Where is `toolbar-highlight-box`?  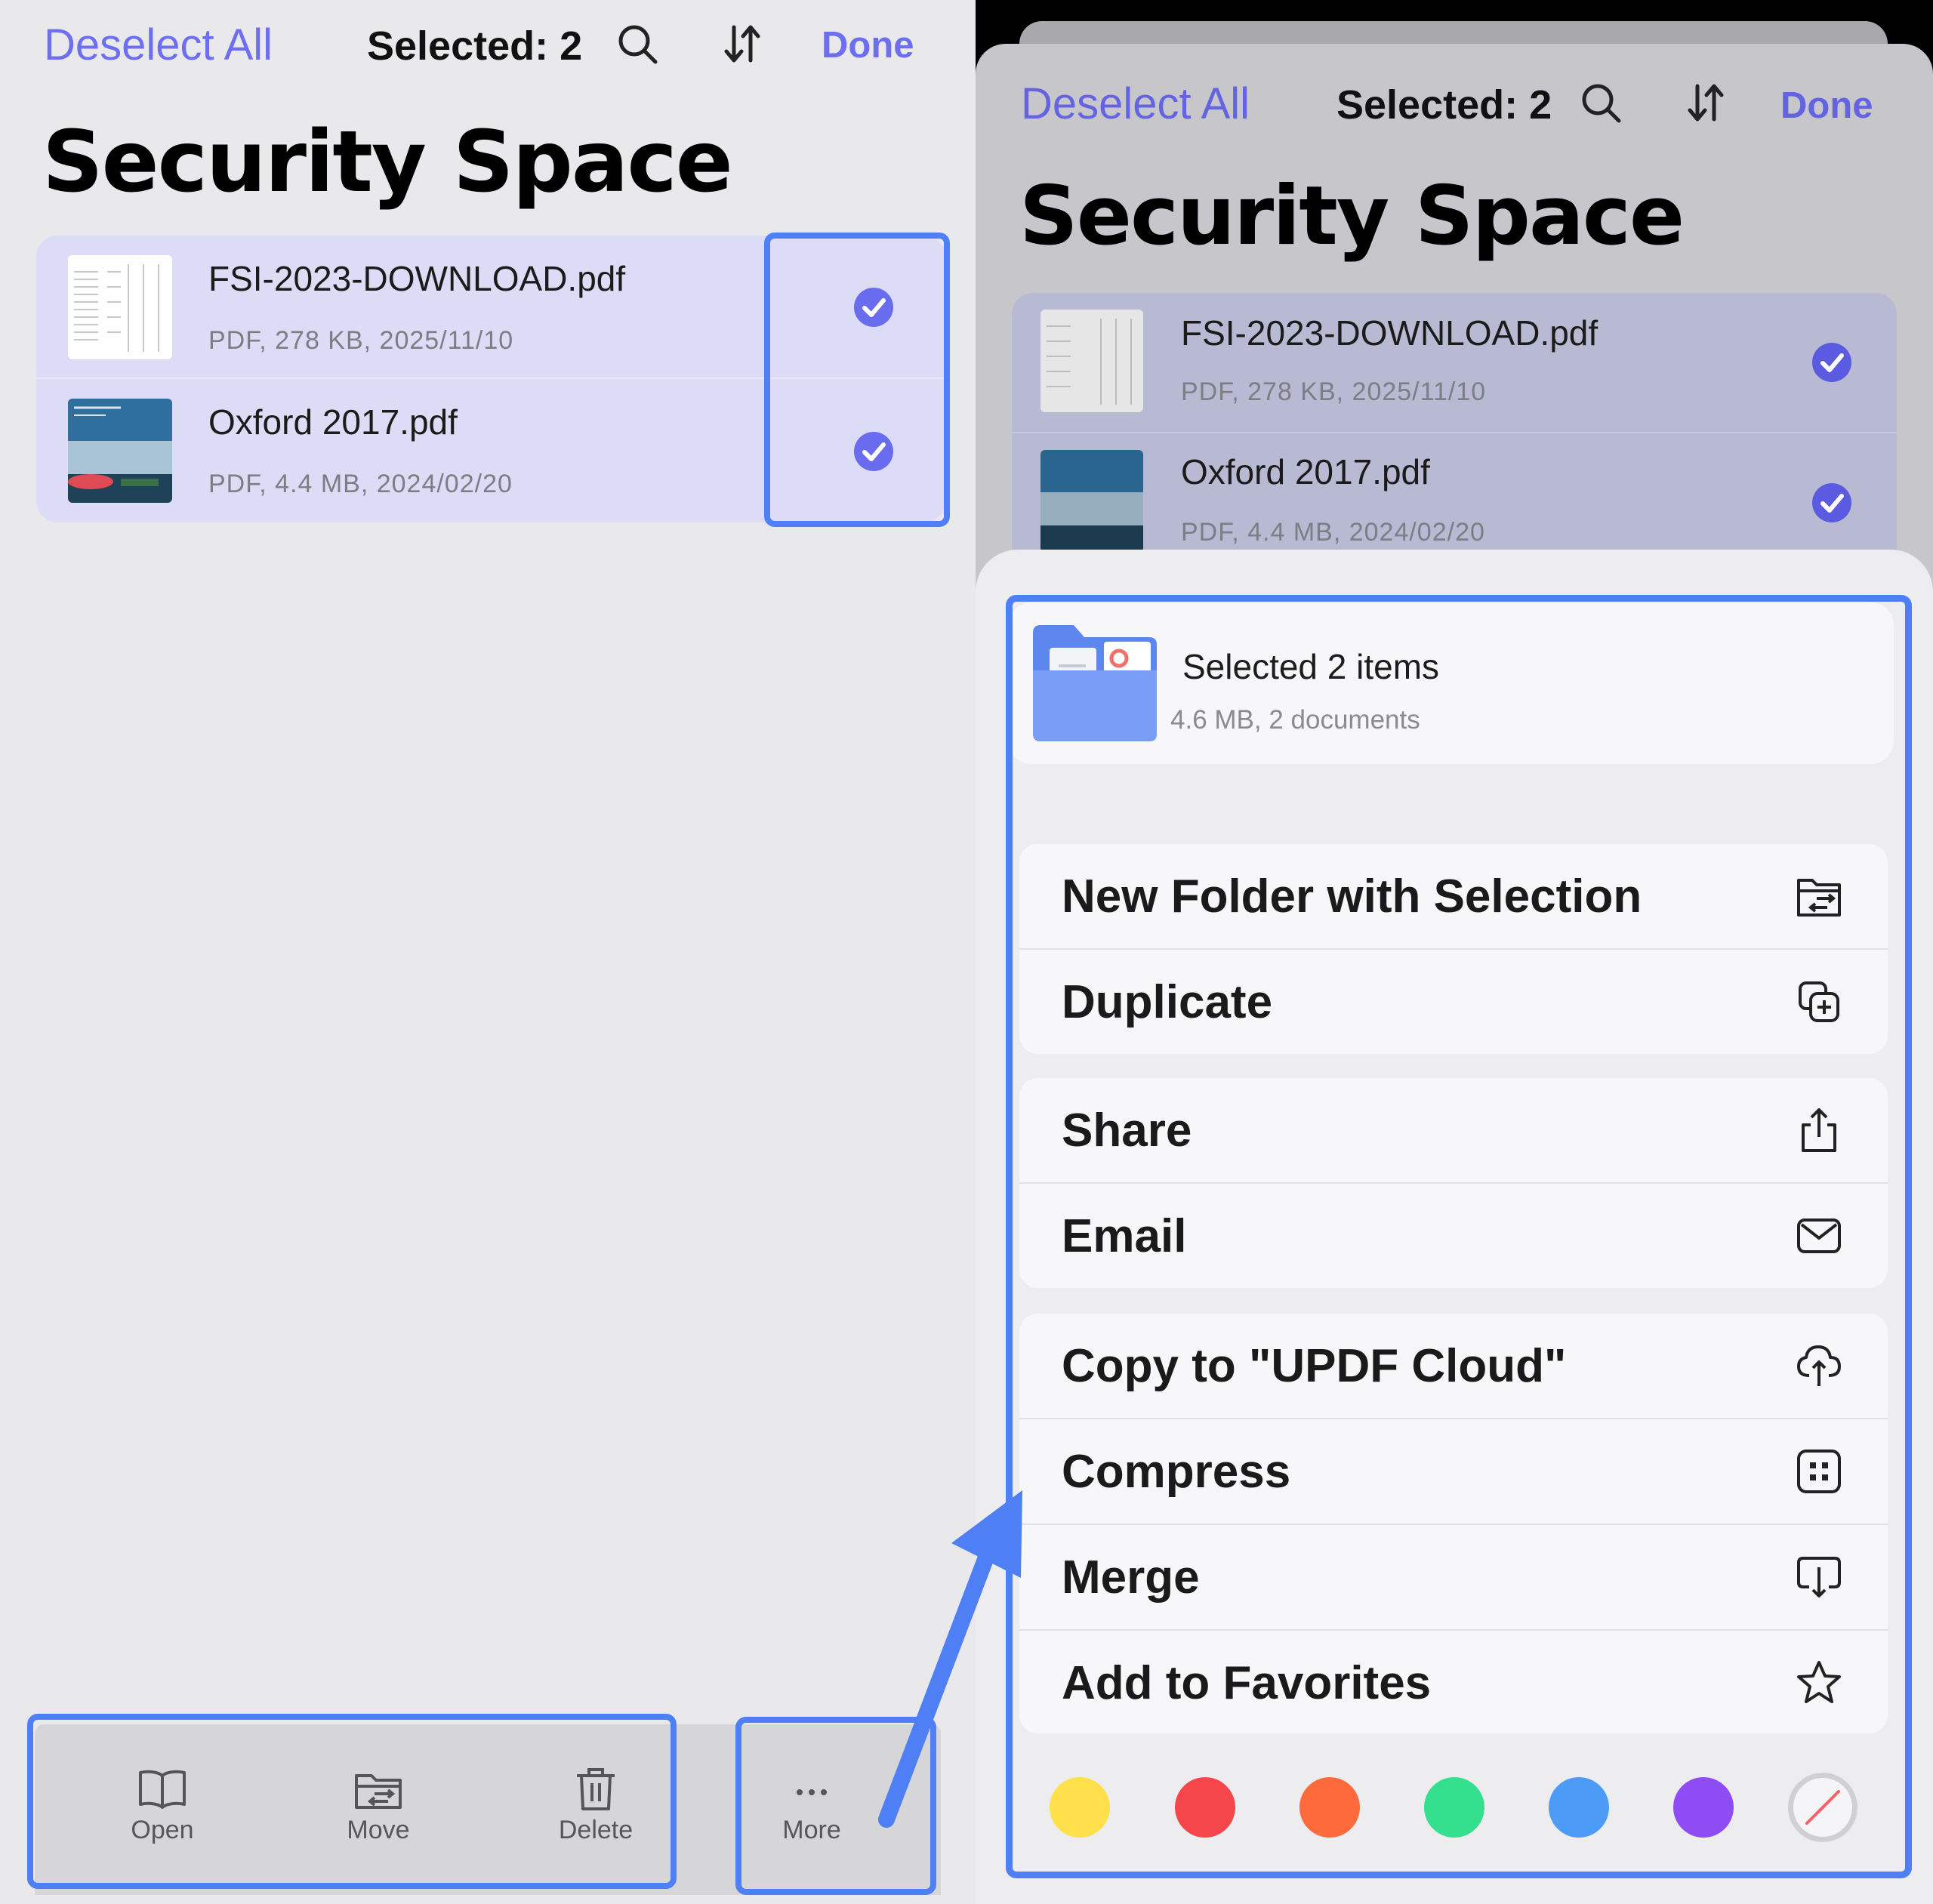
toolbar-highlight-box is located at coordinates (352, 1801).